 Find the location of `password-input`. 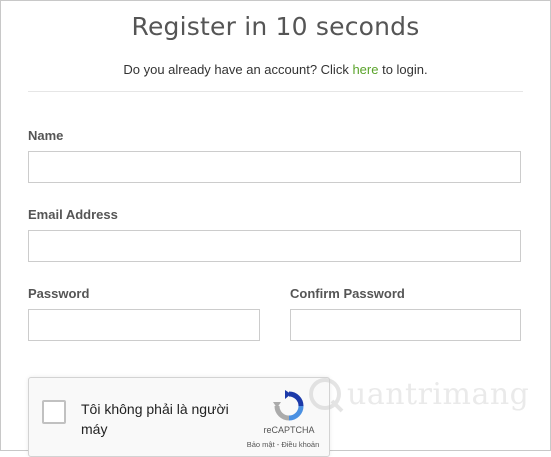

password-input is located at coordinates (144, 325).